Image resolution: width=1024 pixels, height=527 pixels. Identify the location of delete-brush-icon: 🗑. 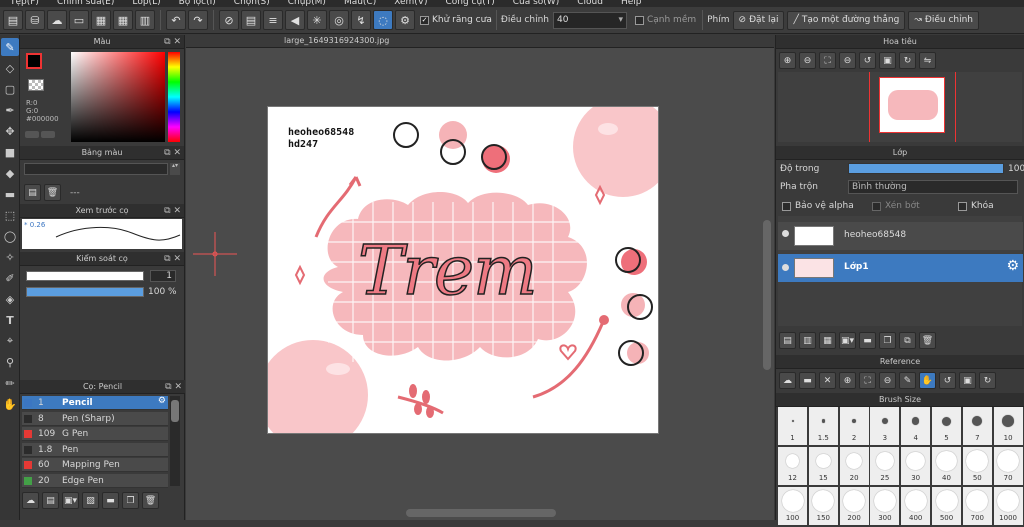
(150, 500).